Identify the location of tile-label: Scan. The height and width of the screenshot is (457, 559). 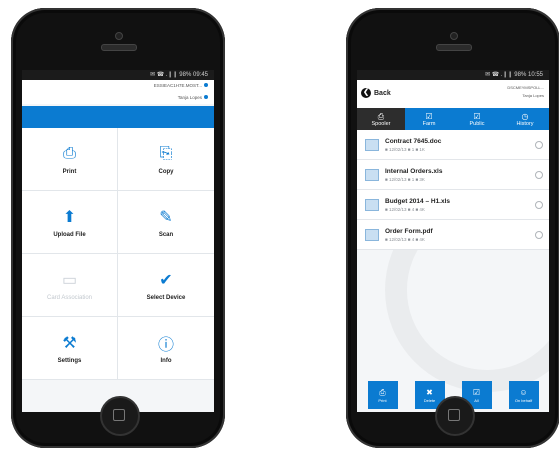
(166, 234).